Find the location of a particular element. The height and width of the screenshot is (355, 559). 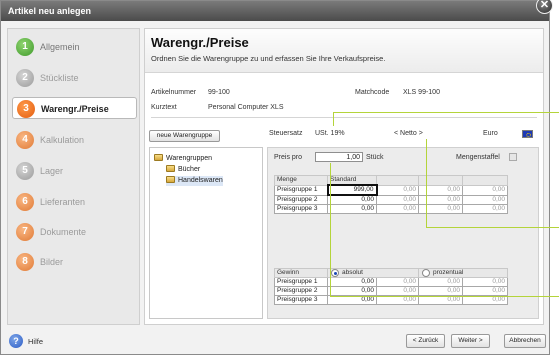

table-row: Preisgruppe 3 0,00 0,00 0,00 0,00 is located at coordinates (391, 209).